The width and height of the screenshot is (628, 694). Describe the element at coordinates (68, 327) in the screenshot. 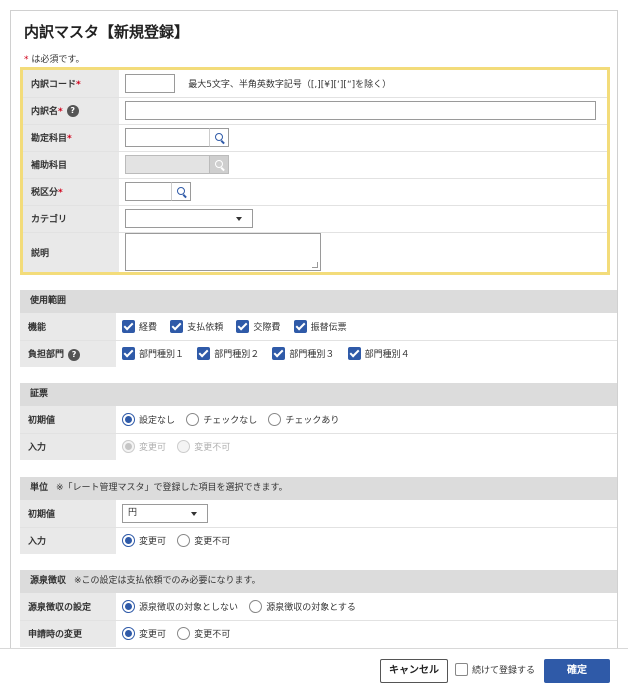

I see `label-function: 機能` at that location.